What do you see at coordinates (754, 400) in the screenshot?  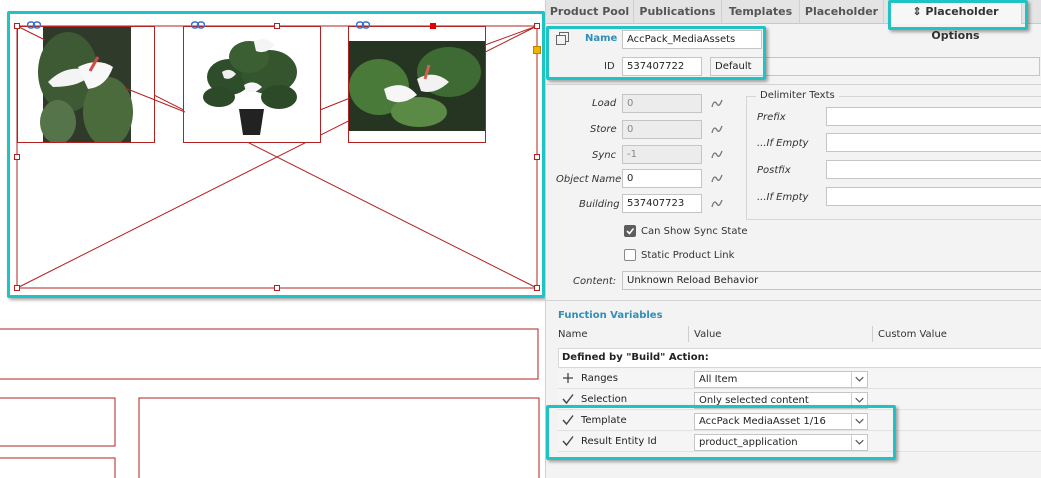 I see `select-value: Only selected content` at bounding box center [754, 400].